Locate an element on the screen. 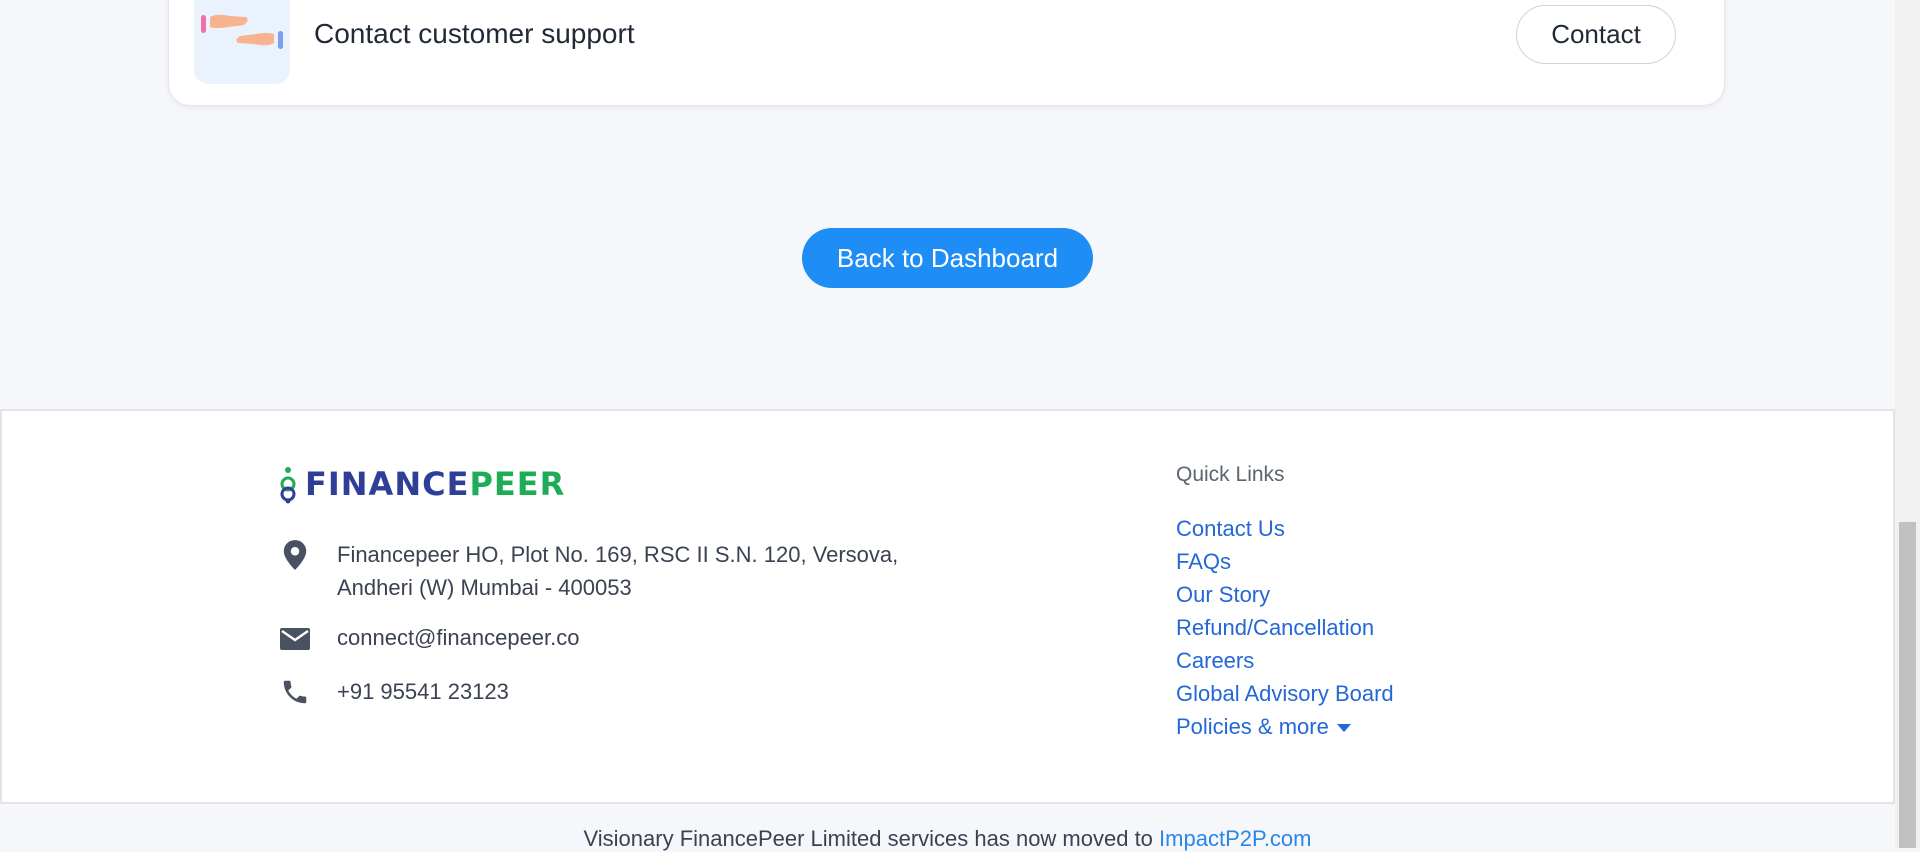 The image size is (1920, 852). quick-link-item: FAQs is located at coordinates (1285, 561).